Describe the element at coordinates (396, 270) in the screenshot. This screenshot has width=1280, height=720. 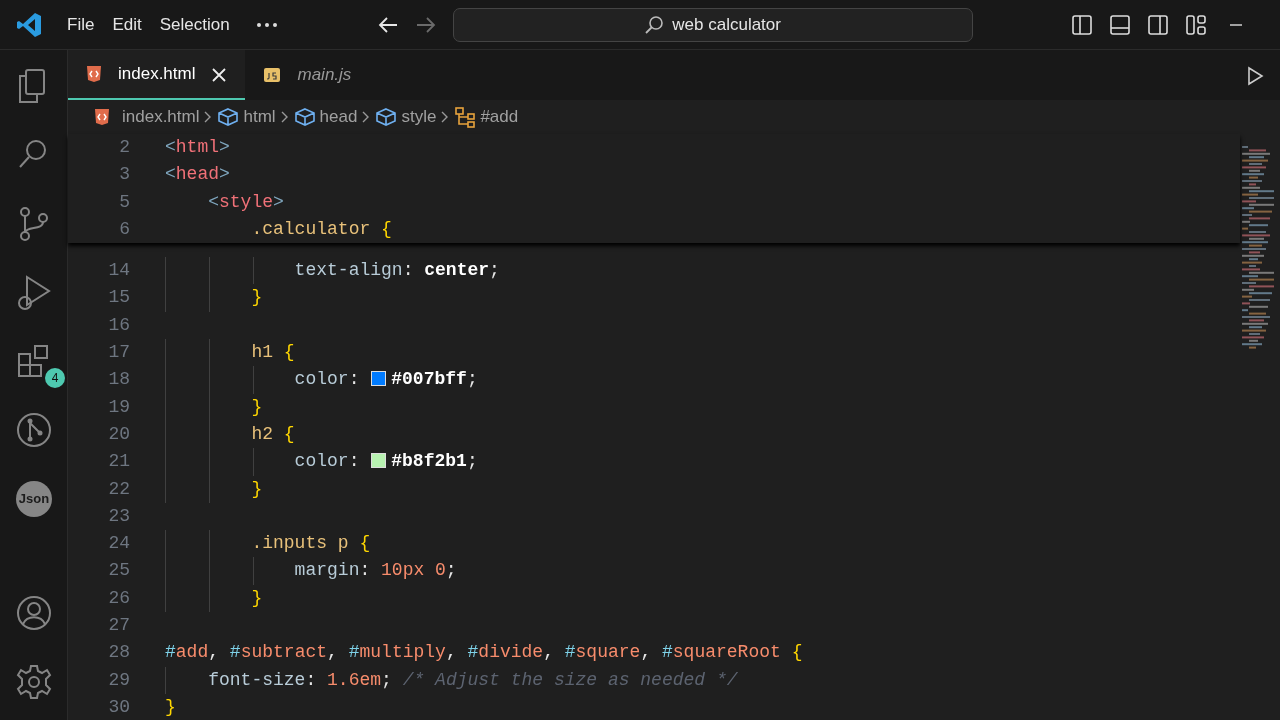
I see `code-line: text-align: center;` at that location.